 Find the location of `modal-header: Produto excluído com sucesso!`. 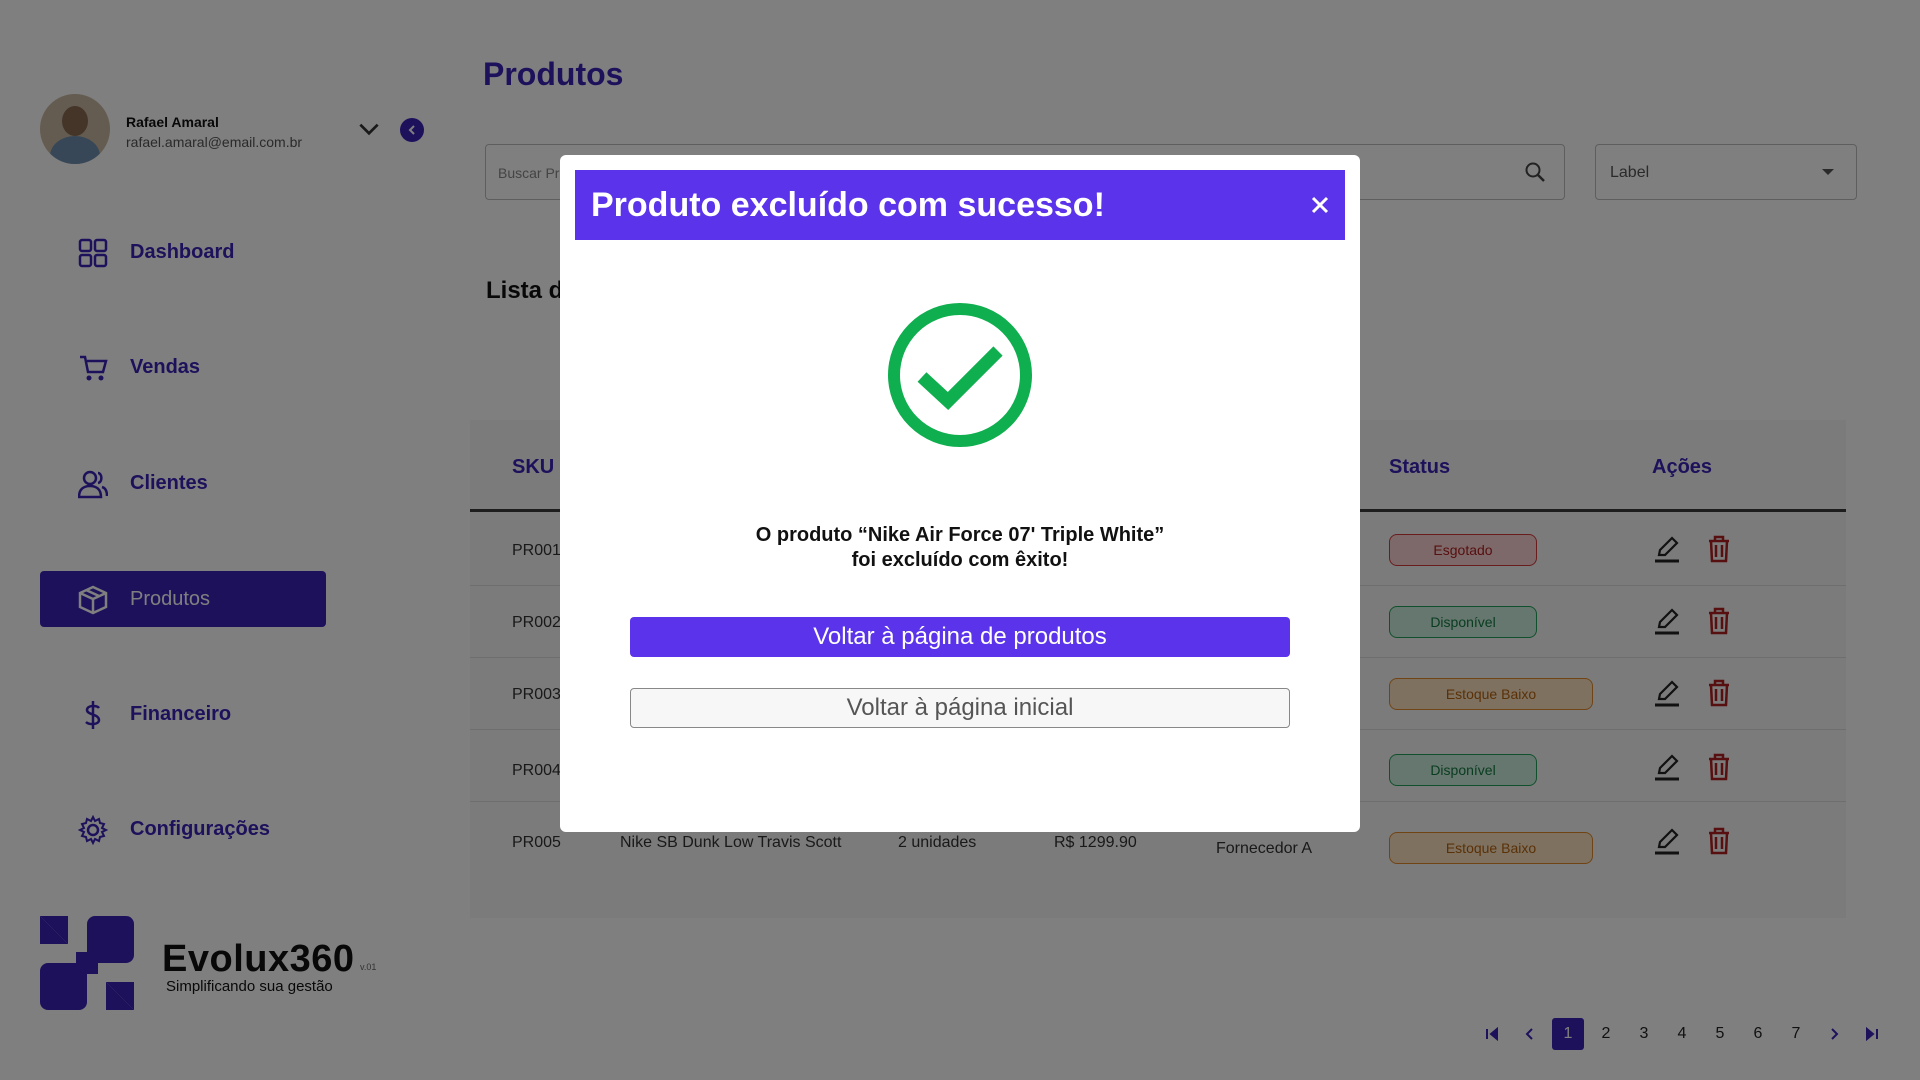

modal-header: Produto excluído com sucesso! is located at coordinates (960, 205).